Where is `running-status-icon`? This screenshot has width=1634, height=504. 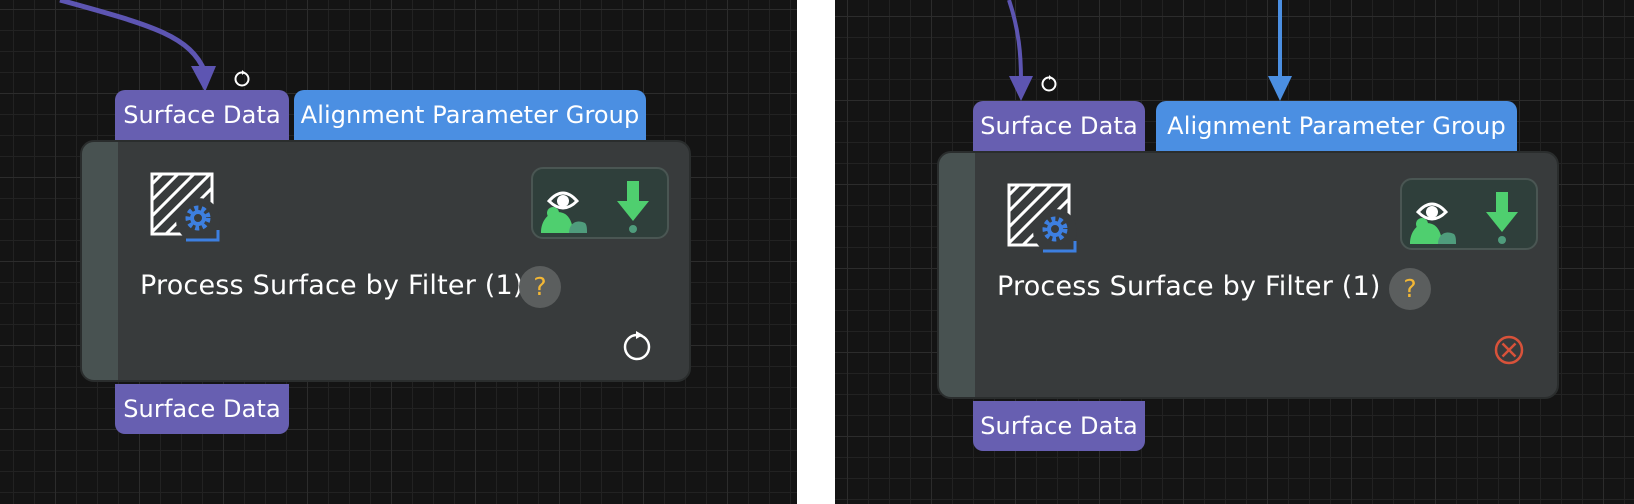
running-status-icon is located at coordinates (637, 346).